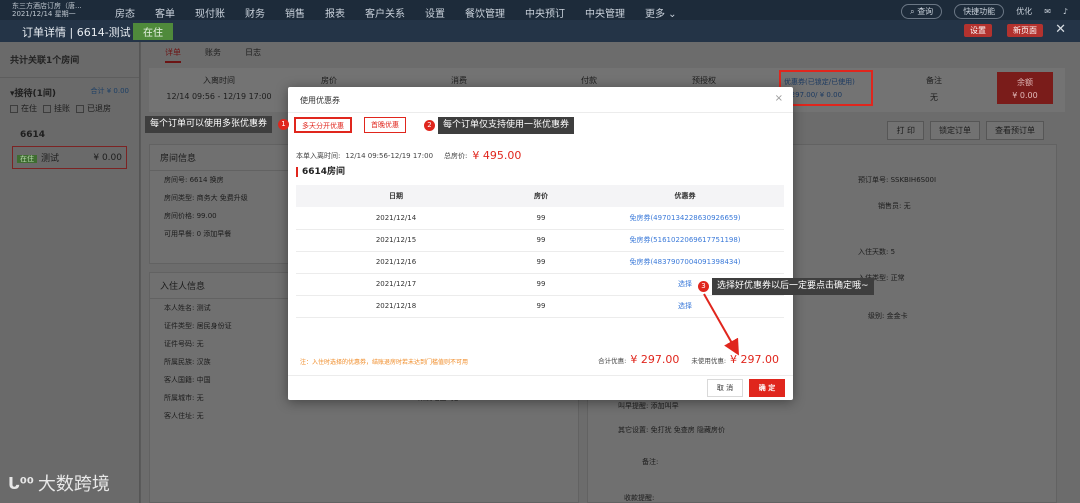 The height and width of the screenshot is (503, 1080). I want to click on watermark-logo: ᒐ⁰⁰, so click(21, 483).